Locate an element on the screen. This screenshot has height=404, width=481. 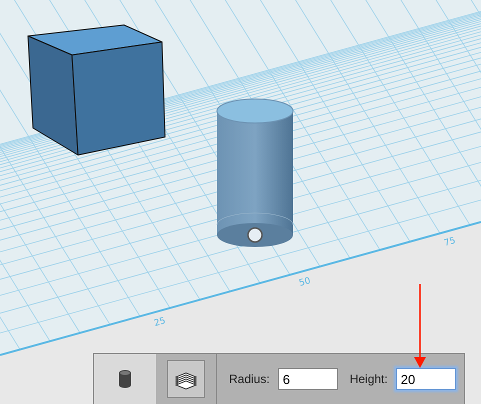
axis-label: 25 is located at coordinates (160, 323).